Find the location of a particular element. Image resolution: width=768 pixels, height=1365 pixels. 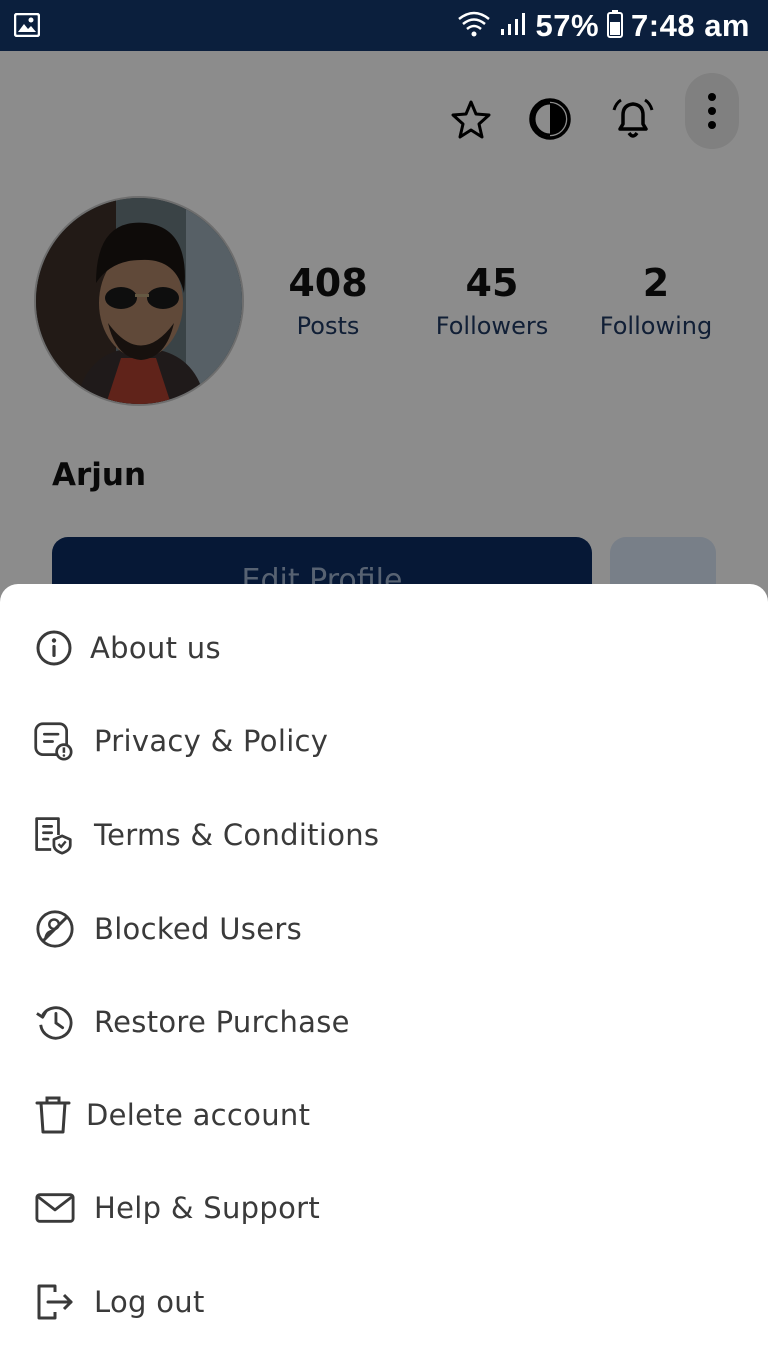

menu-item-label: Delete account is located at coordinates (198, 1115).